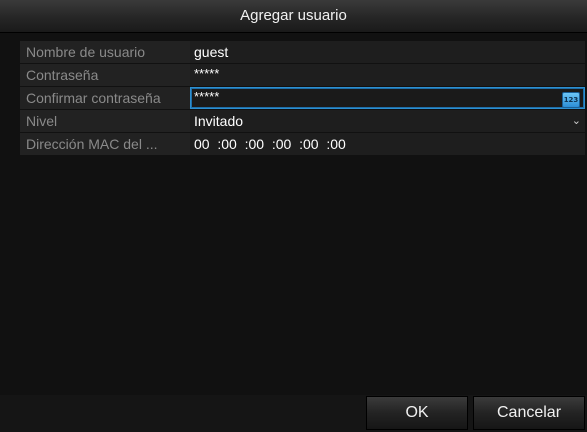 The width and height of the screenshot is (587, 432). What do you see at coordinates (106, 121) in the screenshot?
I see `level-label: Nivel` at bounding box center [106, 121].